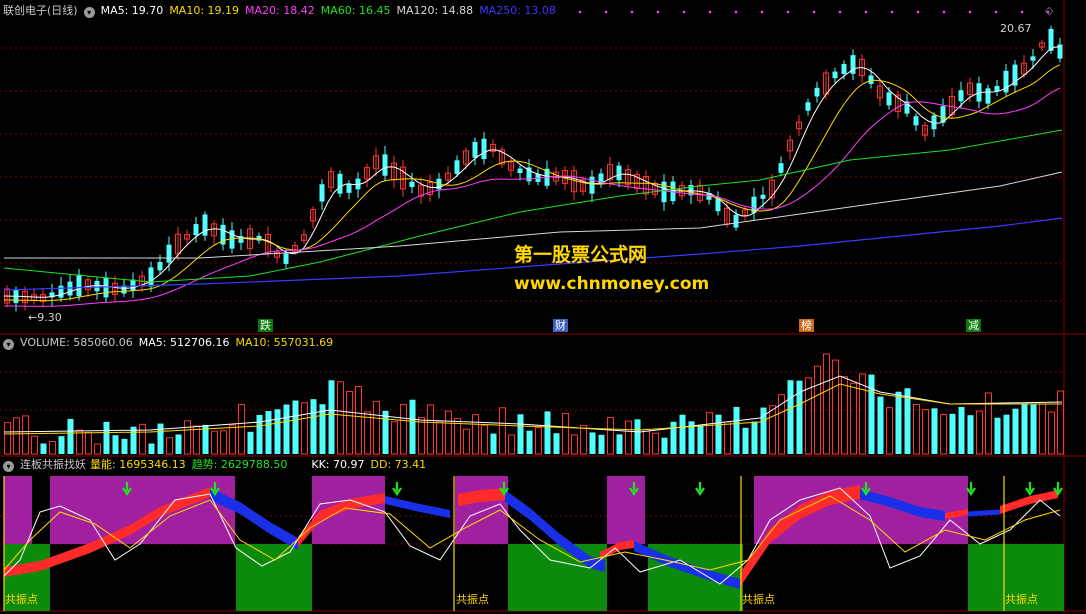 The width and height of the screenshot is (1086, 614). I want to click on watermark-title: 第一股票公式网, so click(581, 255).